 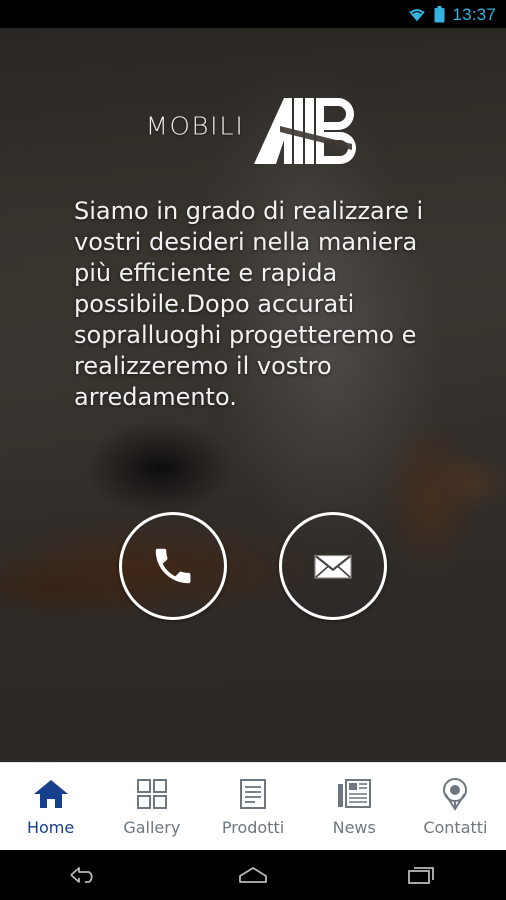 I want to click on home-icon, so click(x=51, y=794).